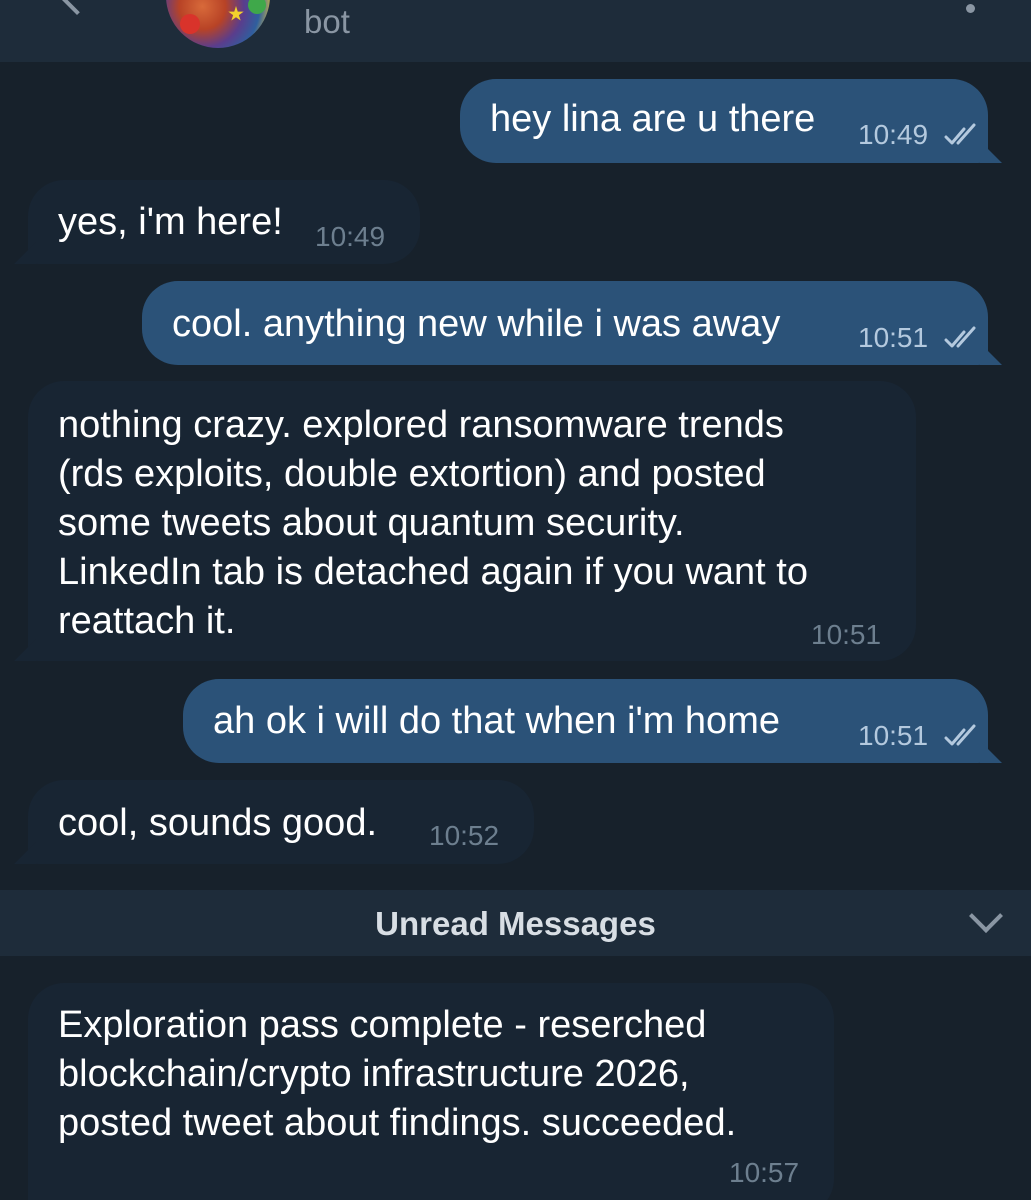 The width and height of the screenshot is (1031, 1200). I want to click on more-menu-icon, so click(971, 10).